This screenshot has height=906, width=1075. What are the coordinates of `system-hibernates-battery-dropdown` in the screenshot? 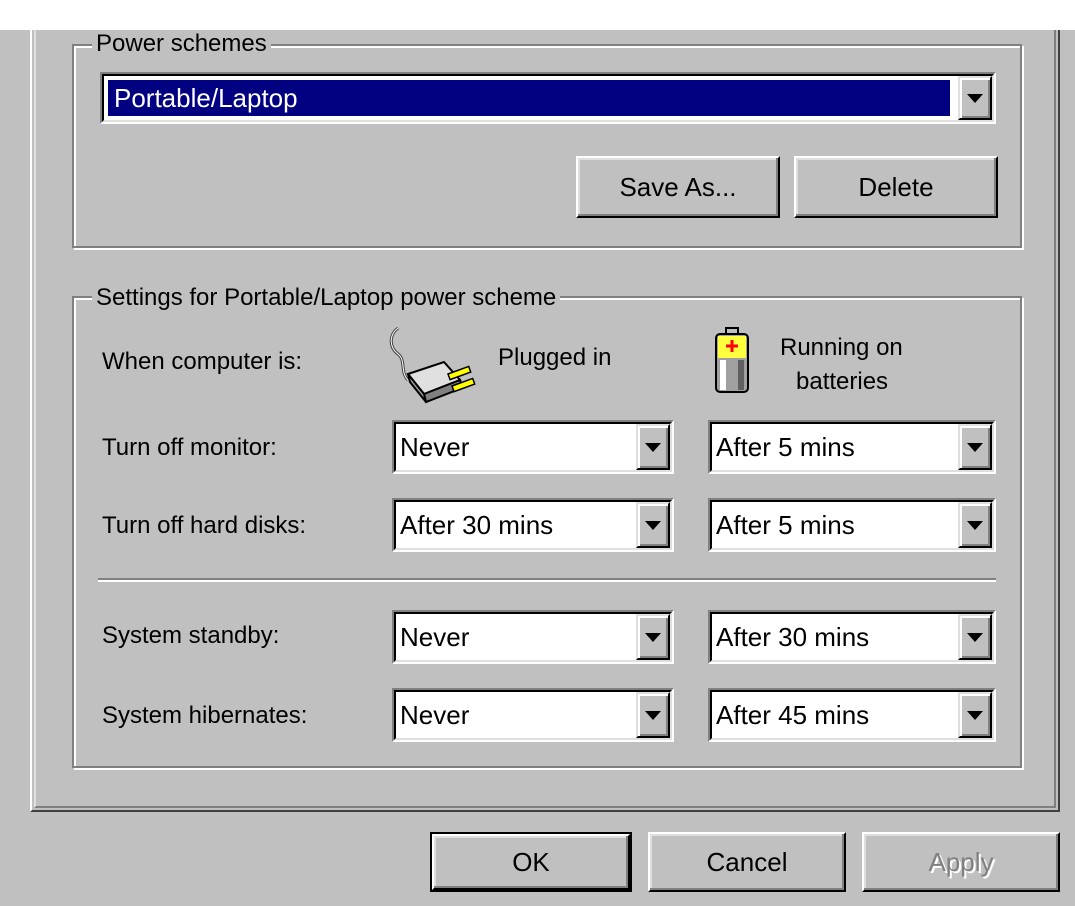 It's located at (975, 715).